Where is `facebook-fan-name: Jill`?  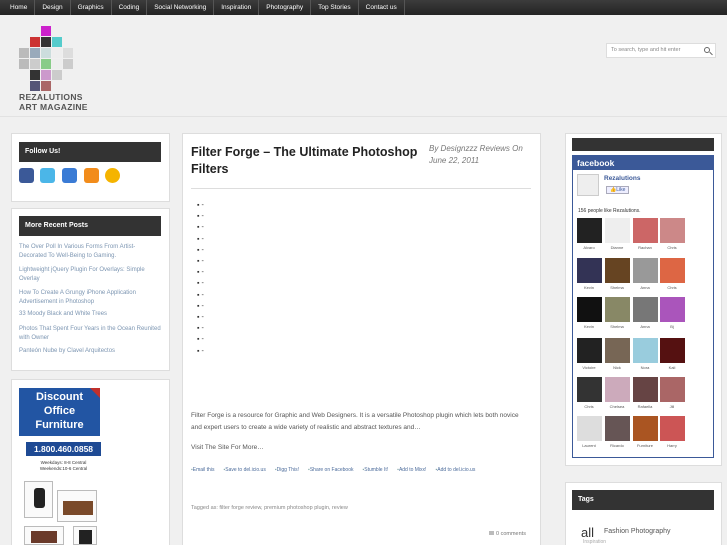
facebook-fan-name: Jill is located at coordinates (672, 406).